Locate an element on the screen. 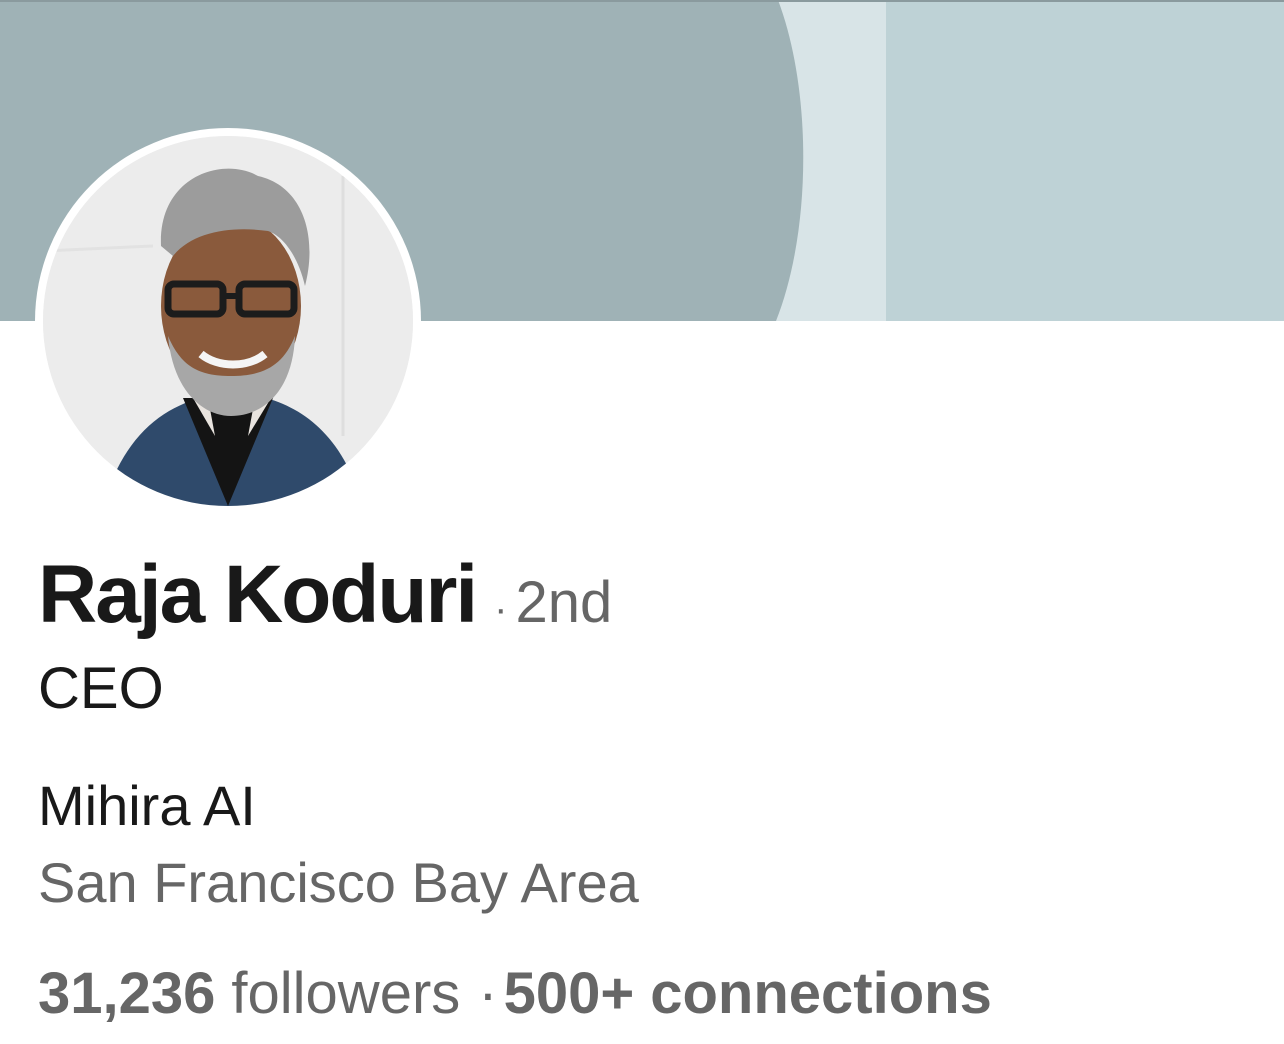  connections-count: 500+ is located at coordinates (569, 993).